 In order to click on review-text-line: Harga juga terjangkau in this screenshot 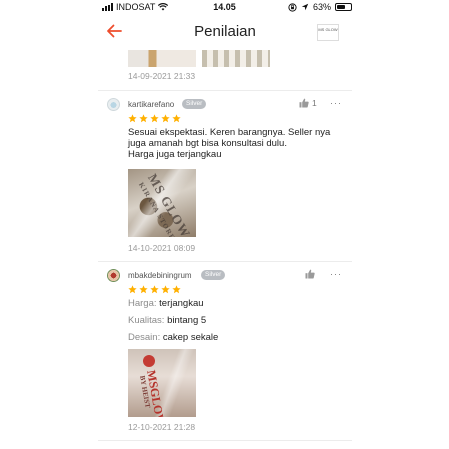, I will do `click(175, 154)`.